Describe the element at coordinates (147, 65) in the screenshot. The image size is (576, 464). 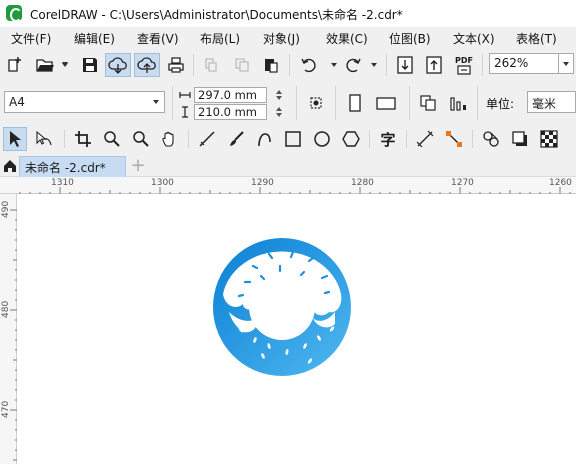
I see `cloud-export-icon` at that location.